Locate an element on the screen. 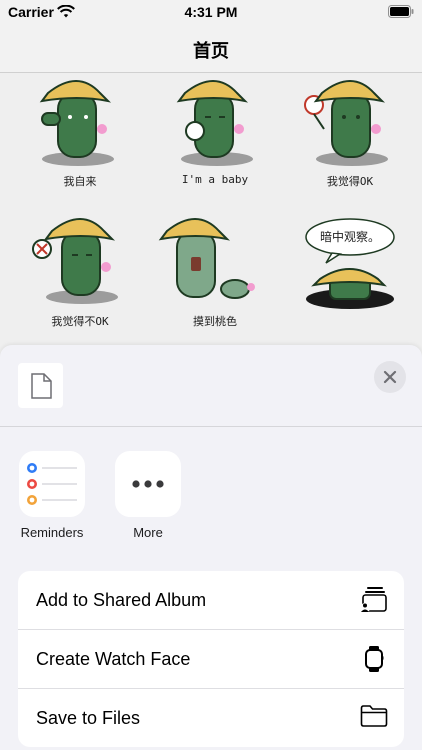 The width and height of the screenshot is (422, 750). sticker-caption: 我觉得OK is located at coordinates (350, 181).